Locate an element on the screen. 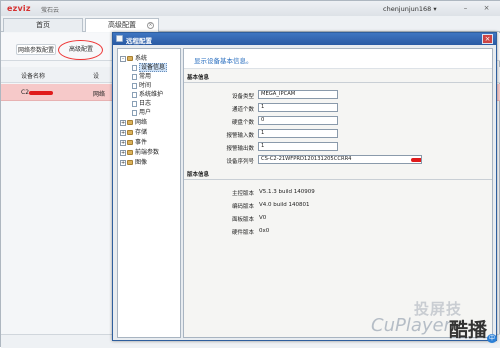  alarm-input-field: 1 is located at coordinates (298, 133).